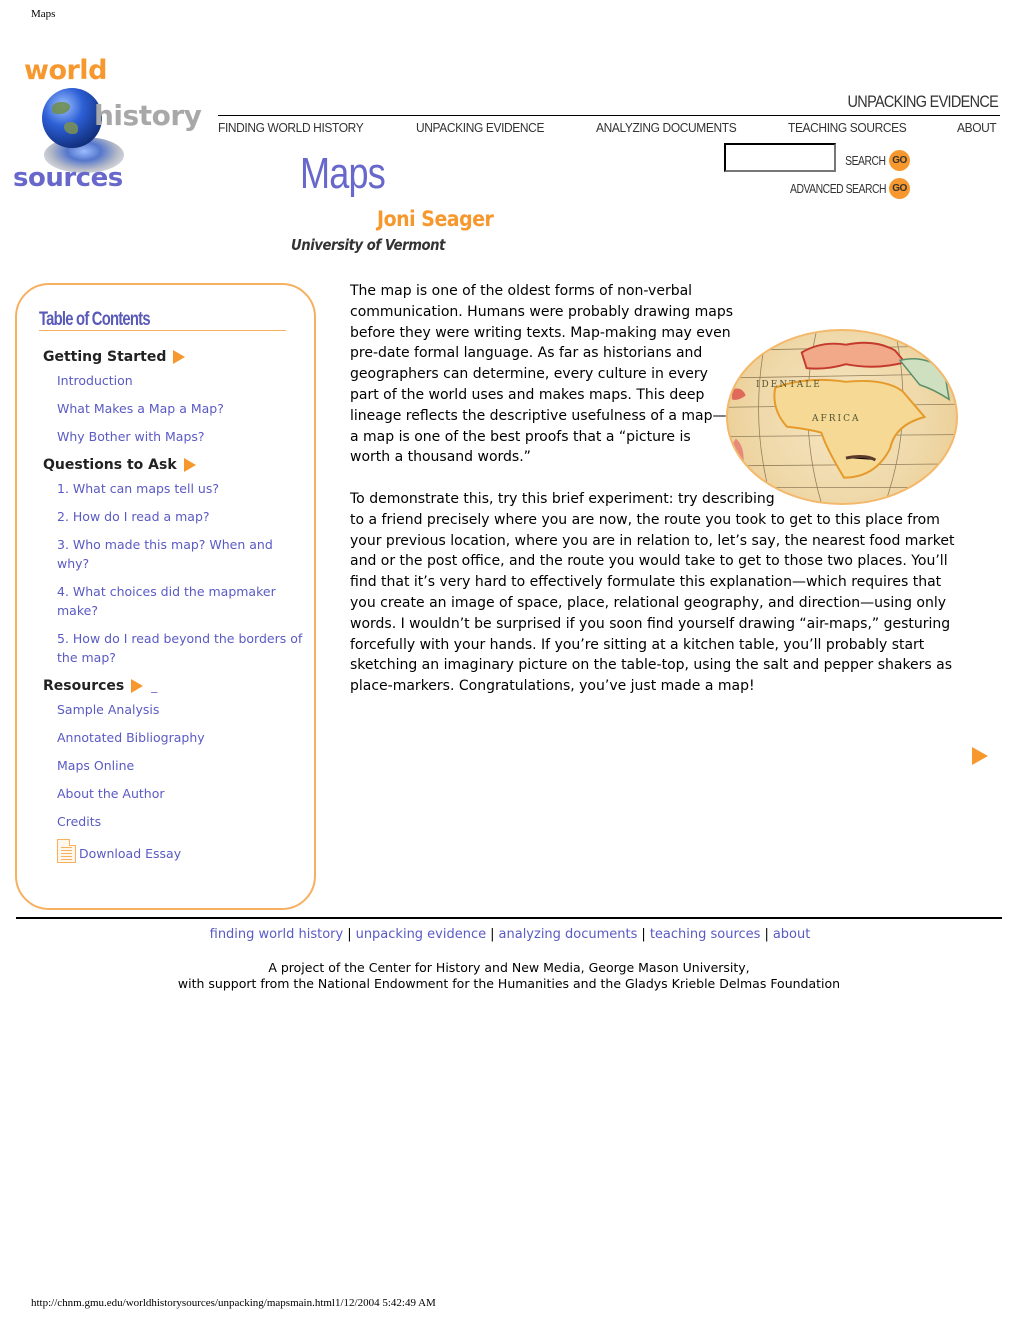 This screenshot has width=1020, height=1320. I want to click on toc-link-annotated-bibliography: Annotated Bibliography, so click(180, 737).